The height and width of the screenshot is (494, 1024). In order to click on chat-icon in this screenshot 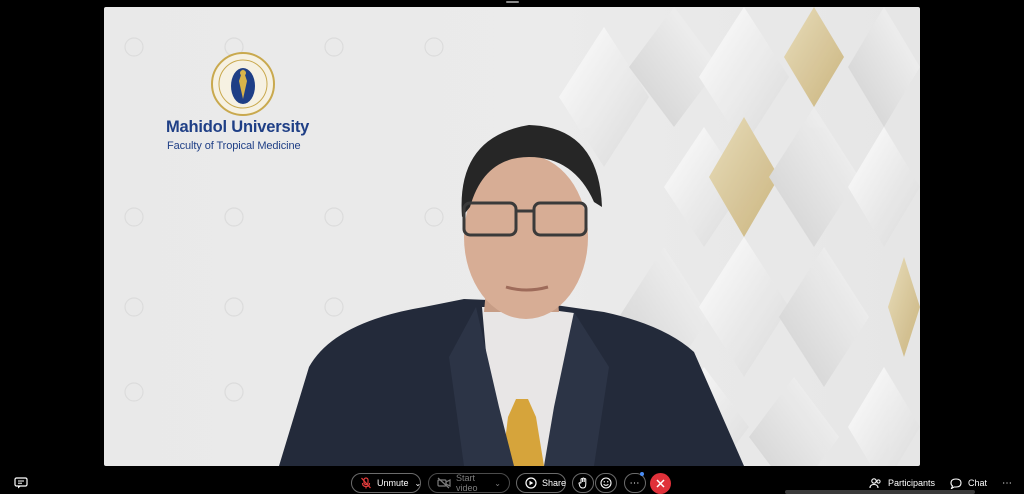, I will do `click(956, 483)`.